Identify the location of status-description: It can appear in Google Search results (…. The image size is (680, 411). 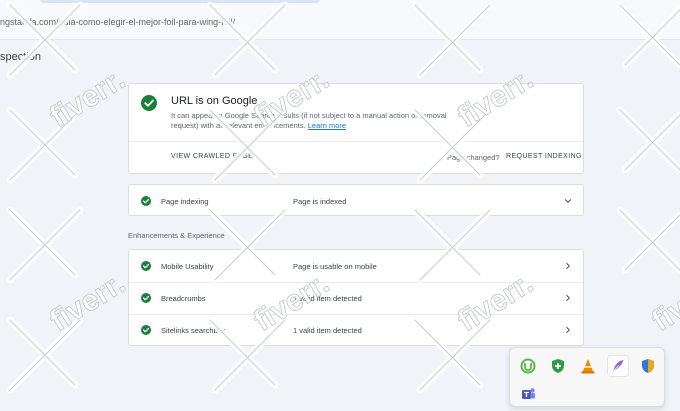
(316, 121).